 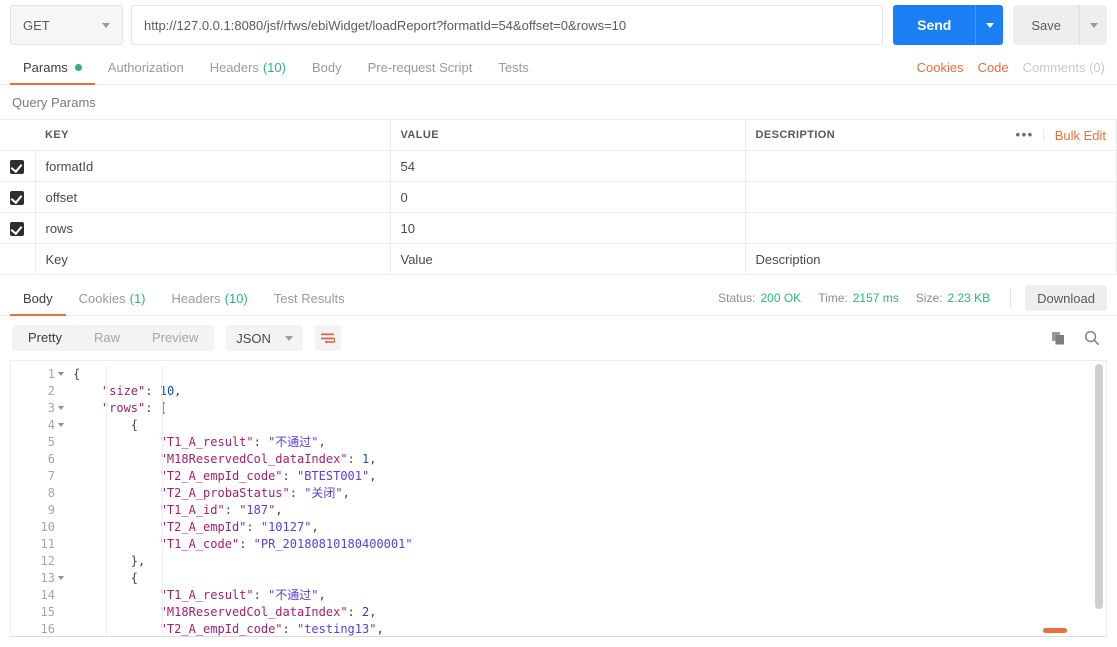 What do you see at coordinates (568, 228) in the screenshot?
I see `param-value-cell: 10` at bounding box center [568, 228].